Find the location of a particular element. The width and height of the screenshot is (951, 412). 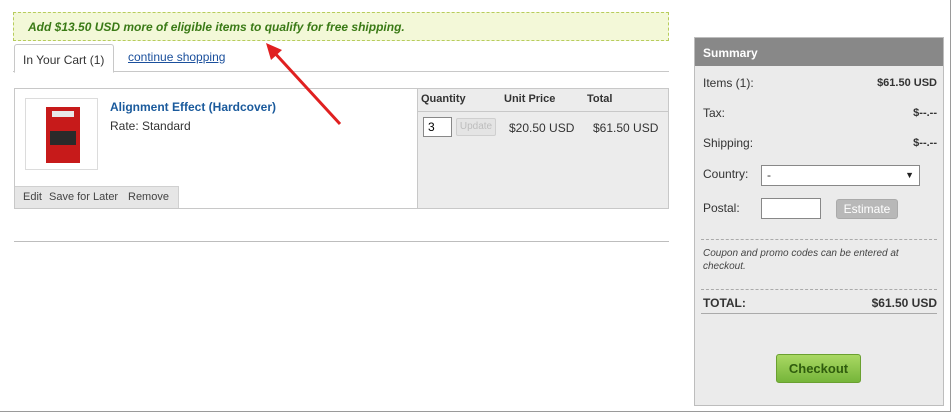

shipping-label: Shipping: is located at coordinates (728, 143).